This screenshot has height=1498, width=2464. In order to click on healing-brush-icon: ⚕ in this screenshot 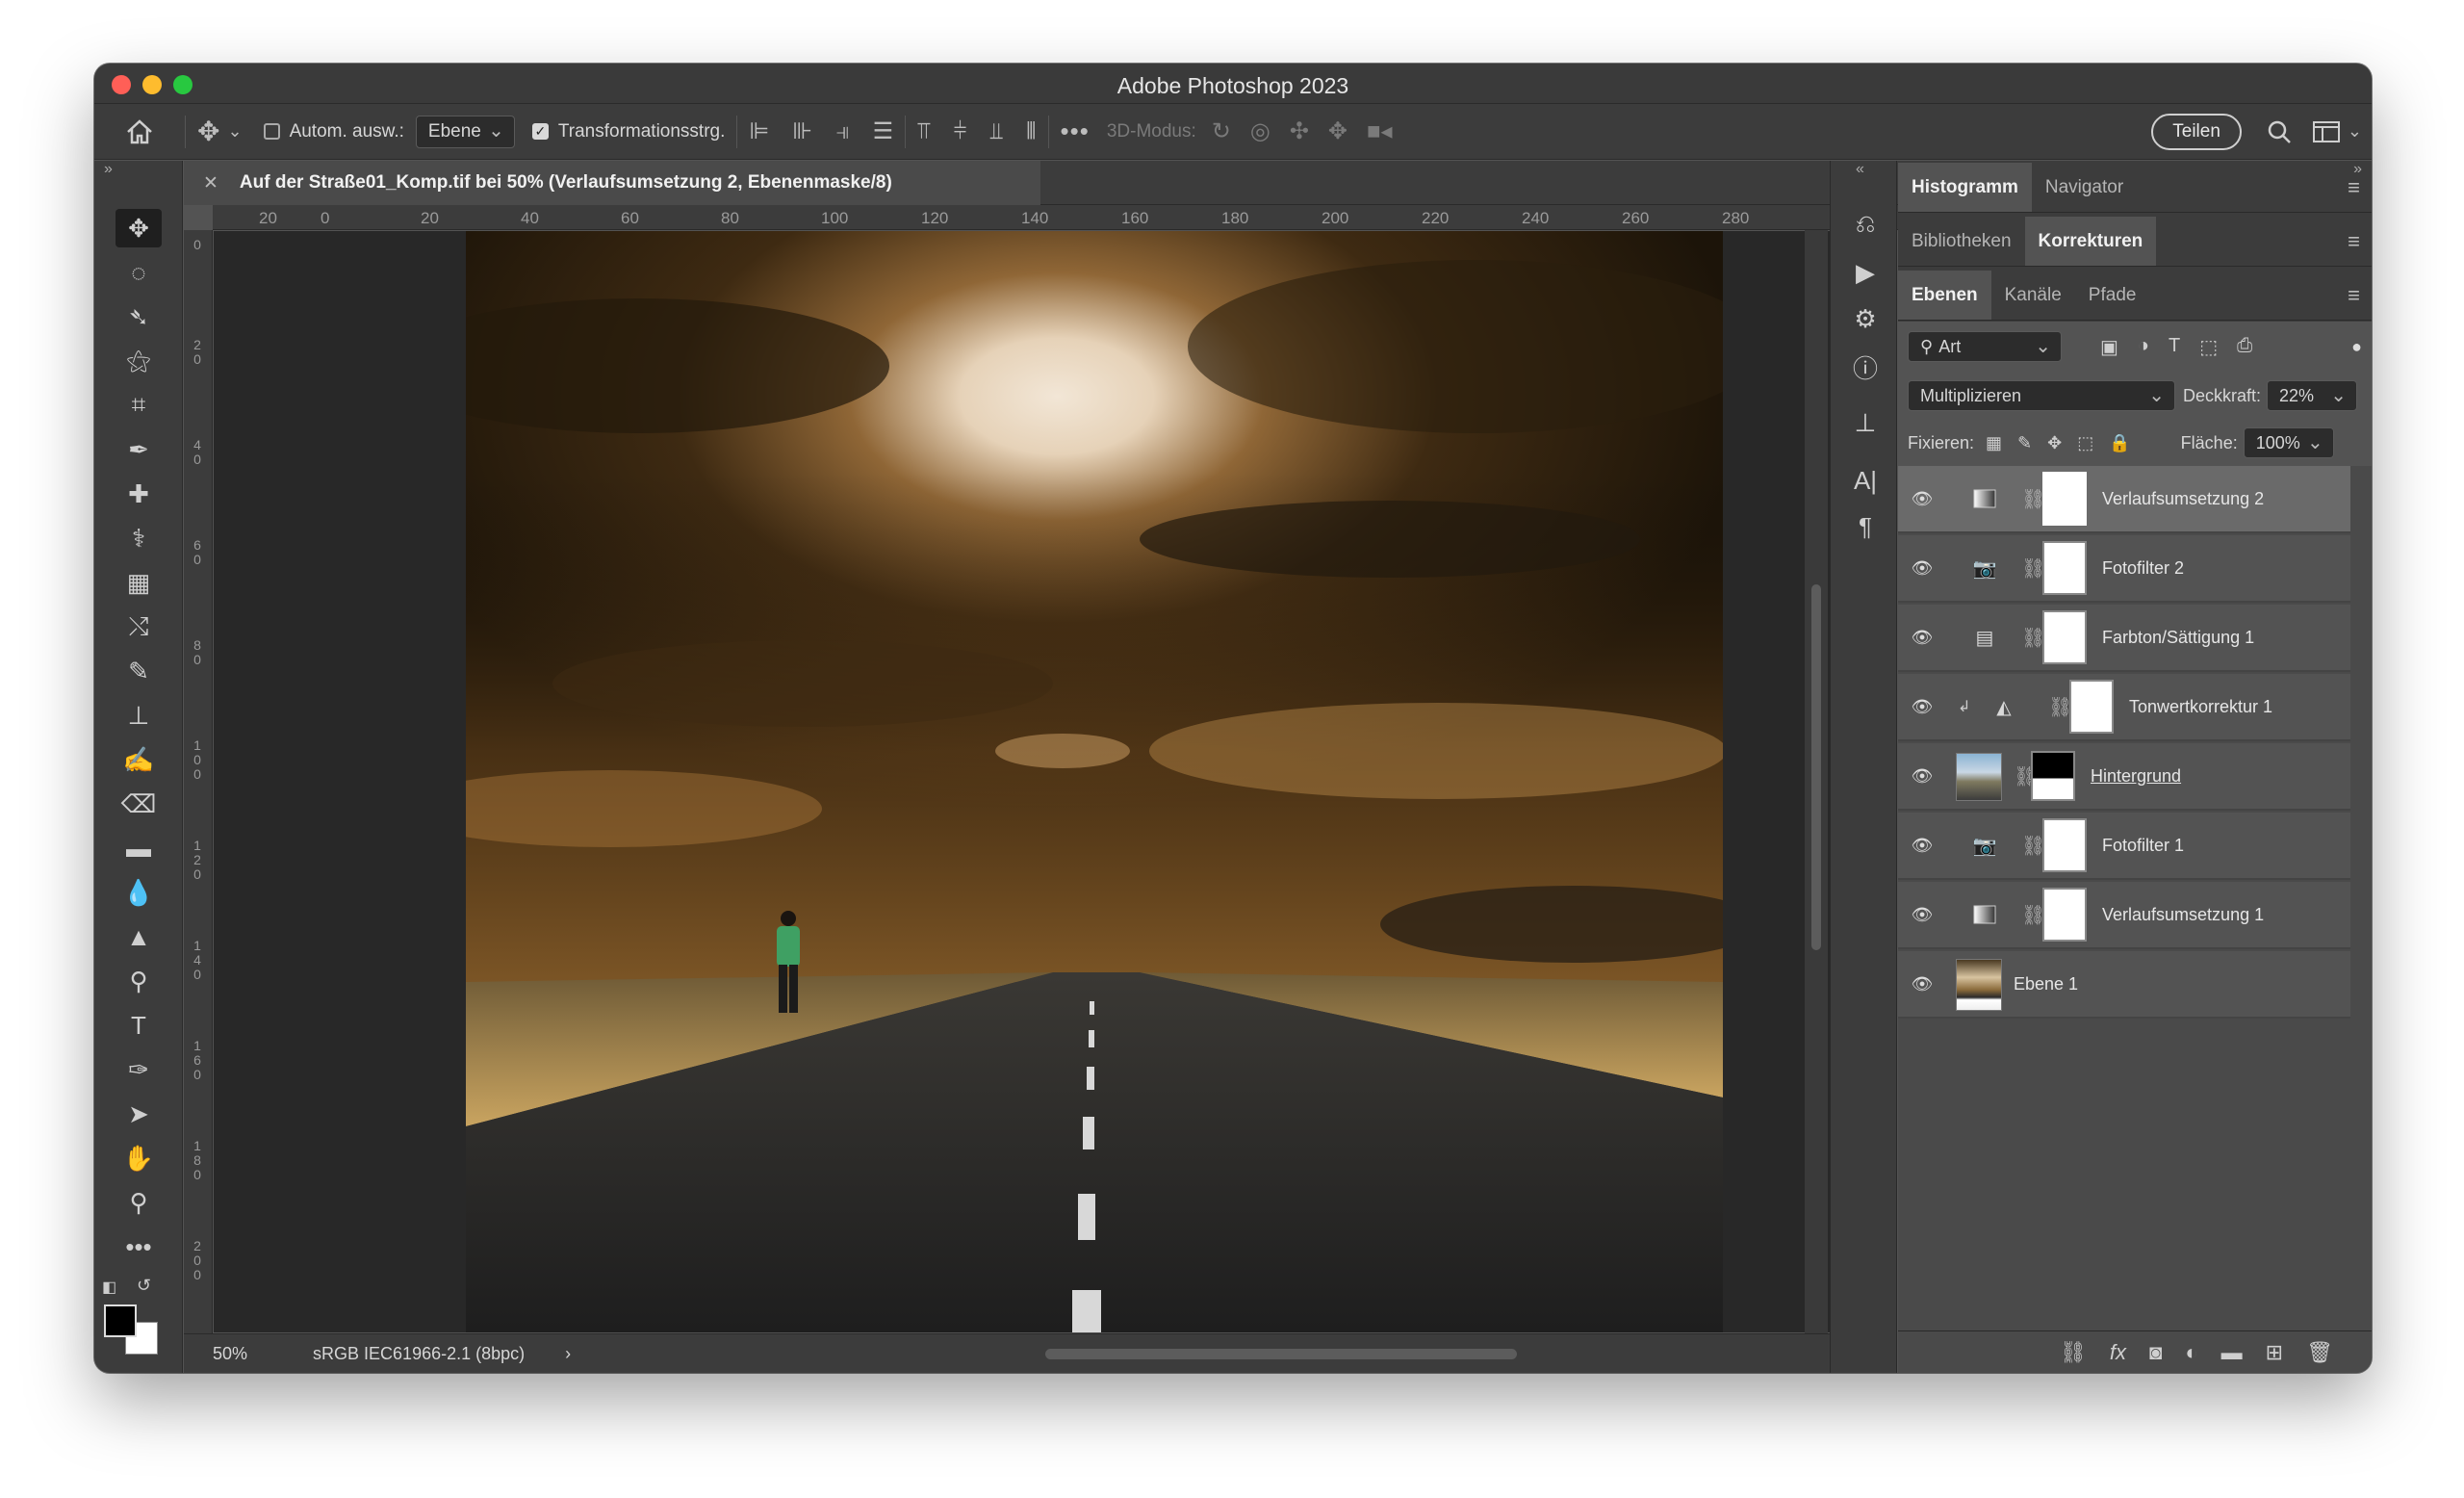, I will do `click(139, 538)`.